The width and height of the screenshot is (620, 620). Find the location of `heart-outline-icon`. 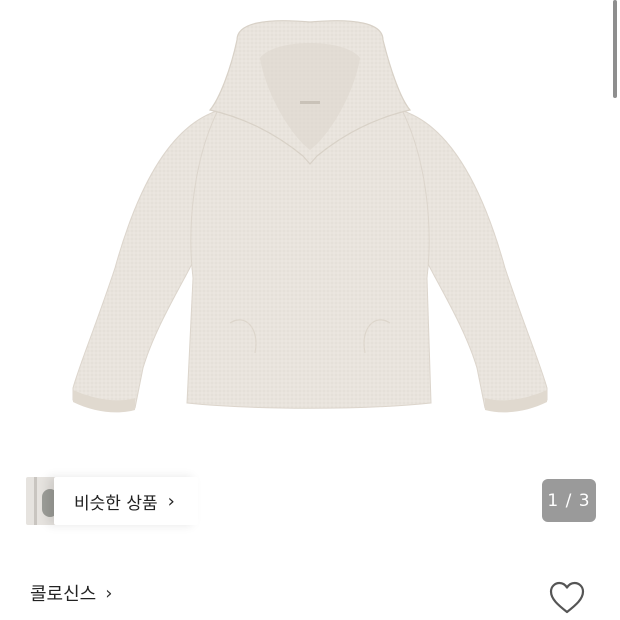

heart-outline-icon is located at coordinates (567, 598).